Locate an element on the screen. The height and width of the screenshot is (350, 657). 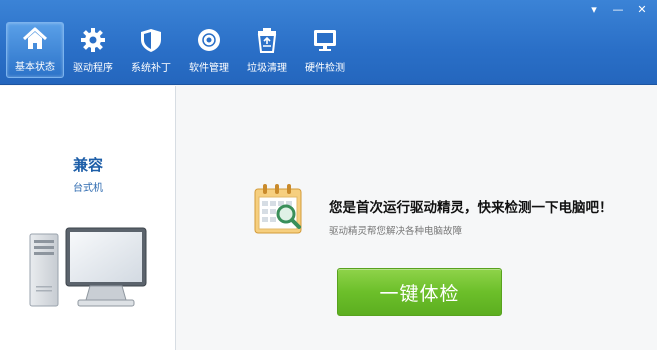
tab-software-management: 软件管理 is located at coordinates (209, 50).